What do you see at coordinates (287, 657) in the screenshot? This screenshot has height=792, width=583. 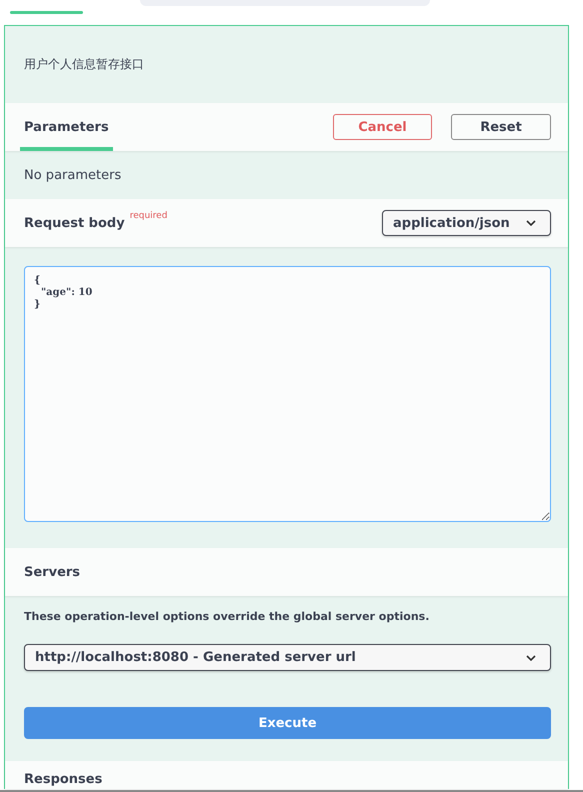 I see `server-select: http://localhost:8080 - Generated server url` at bounding box center [287, 657].